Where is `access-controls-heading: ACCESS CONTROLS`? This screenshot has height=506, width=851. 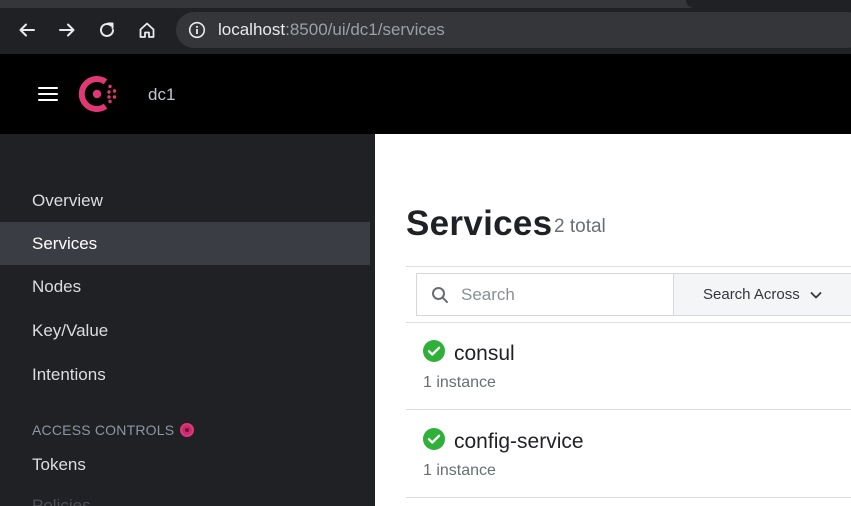 access-controls-heading: ACCESS CONTROLS is located at coordinates (113, 430).